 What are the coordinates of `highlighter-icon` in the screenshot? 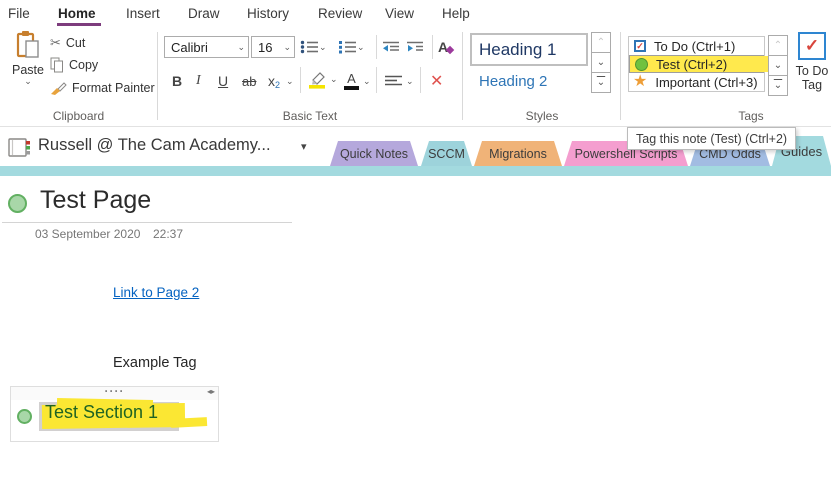 It's located at (317, 80).